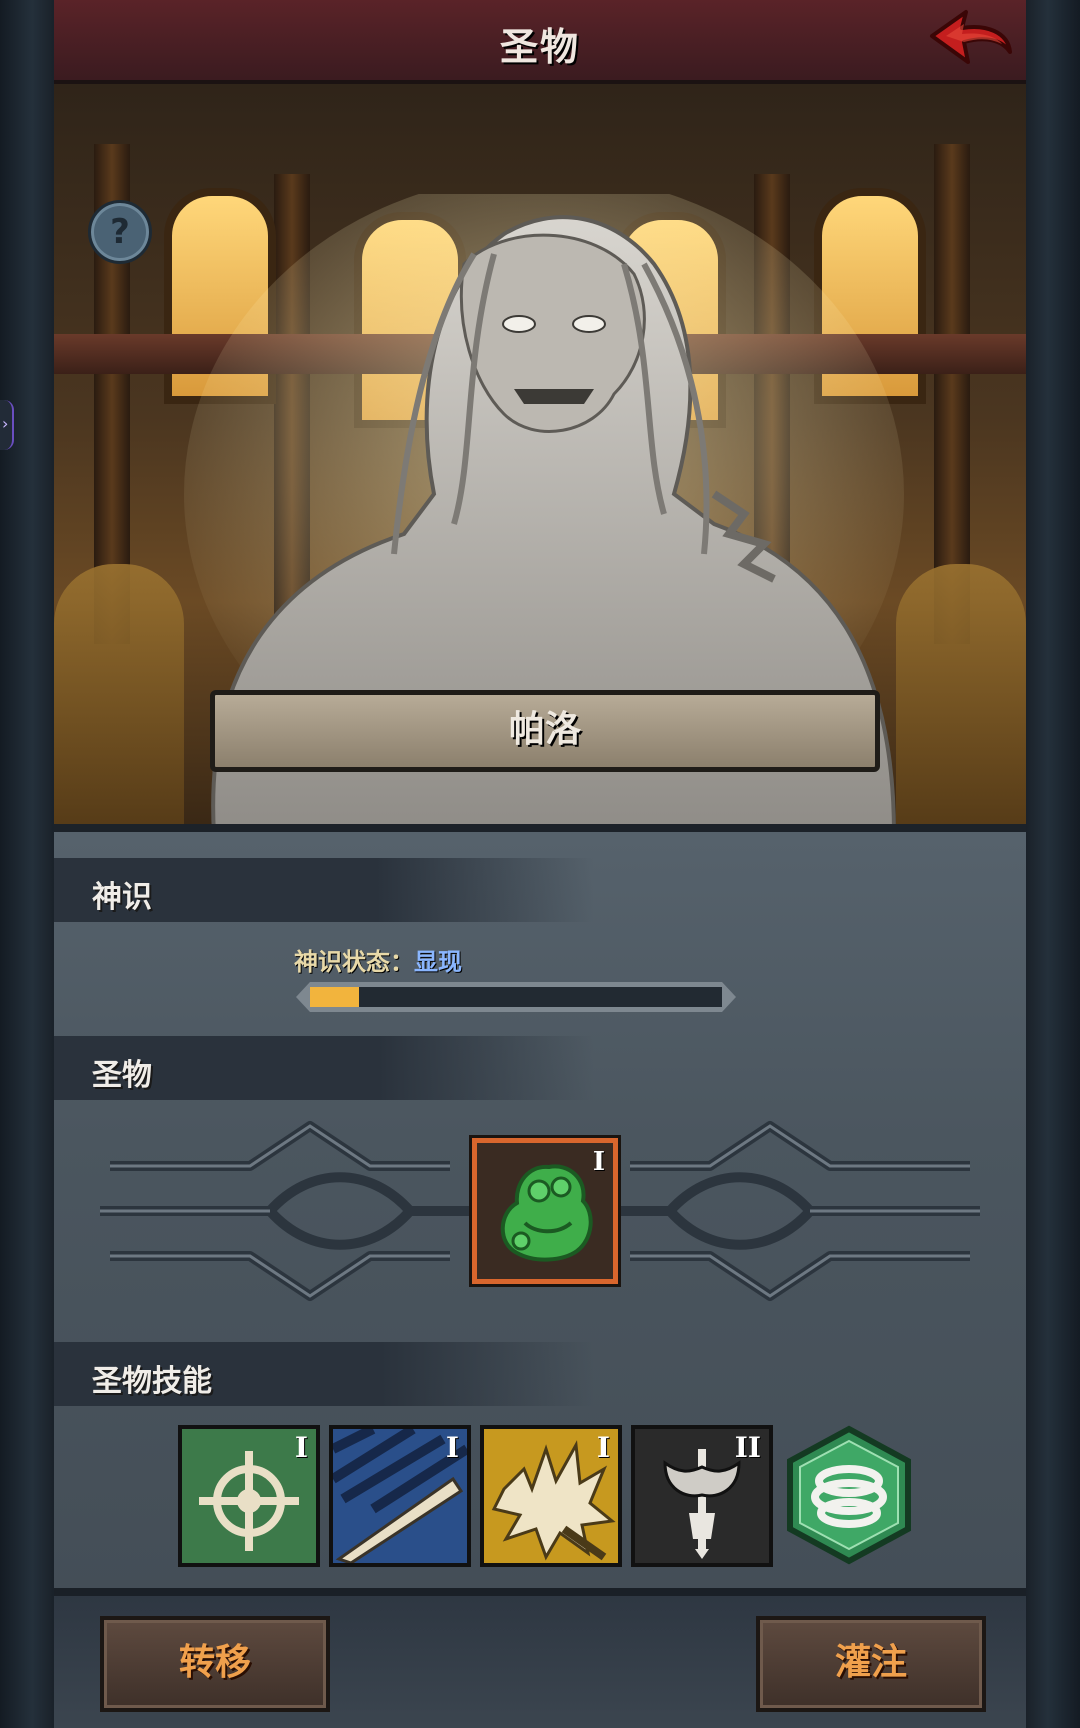  Describe the element at coordinates (516, 997) in the screenshot. I see `divine-sense-progress-bar` at that location.